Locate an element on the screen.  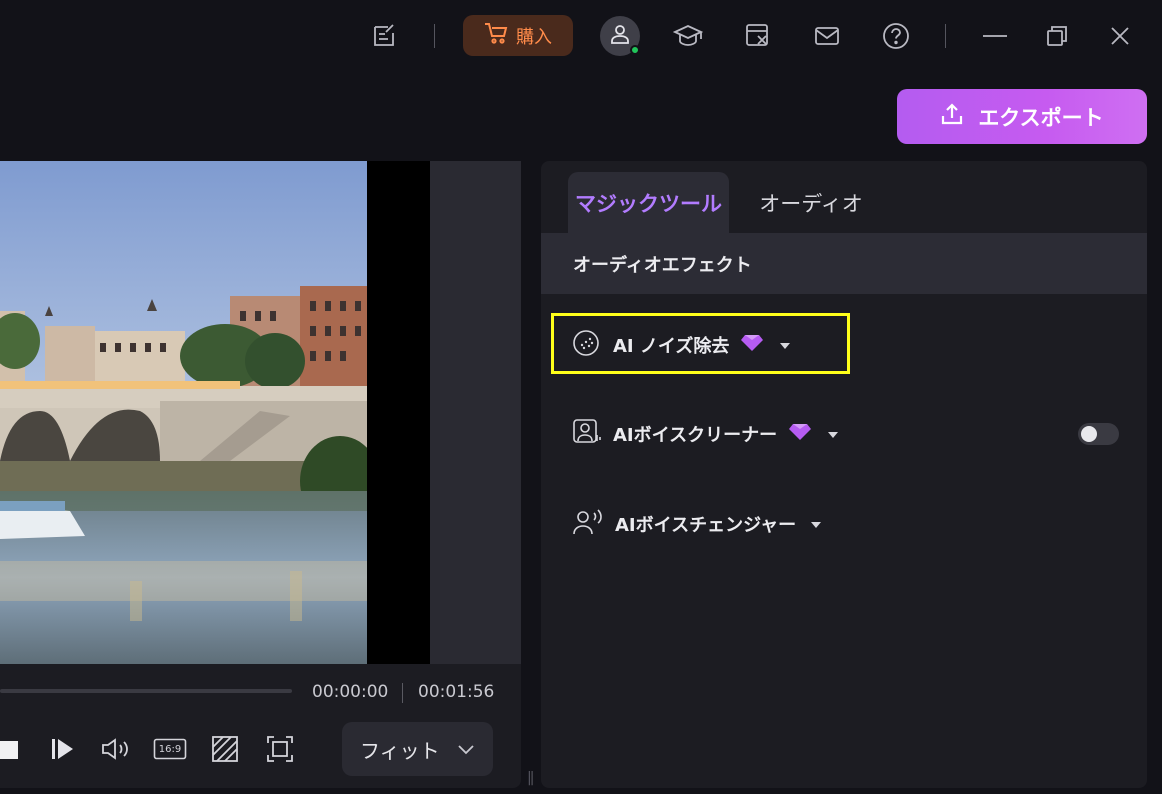
feature-ai-voice-cleaner: AIボイスクリーナー is located at coordinates (707, 434).